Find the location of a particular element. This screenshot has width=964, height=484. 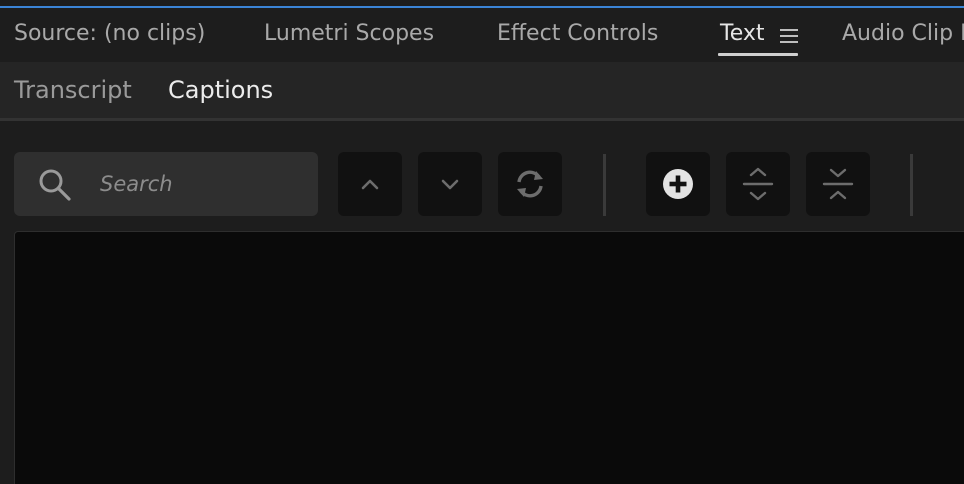

replace-button is located at coordinates (530, 184).